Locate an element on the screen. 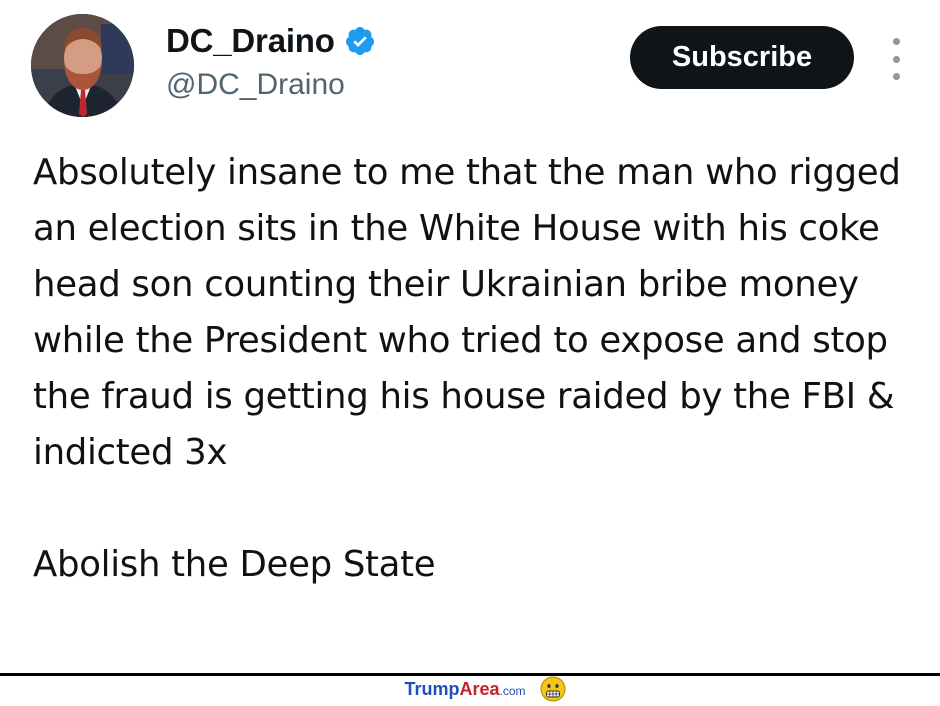  display-name: DC_Draino is located at coordinates (250, 41).